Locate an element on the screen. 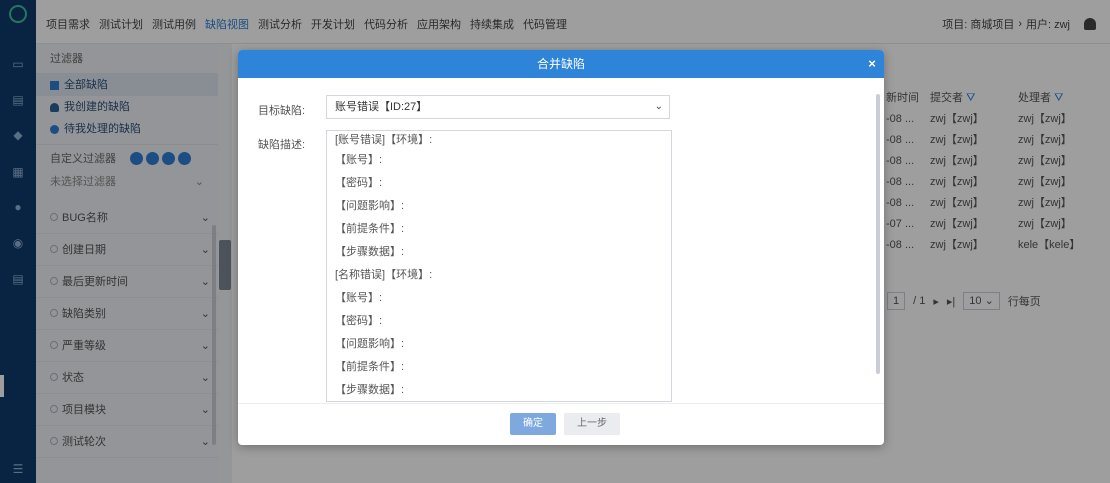 This screenshot has height=483, width=1110. description-line: [账号错误]【环境】: is located at coordinates (384, 140).